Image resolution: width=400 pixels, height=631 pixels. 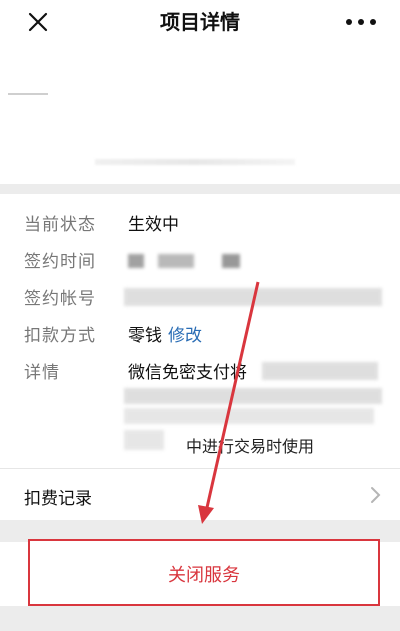 I want to click on status-label: 当前状态, so click(x=60, y=225).